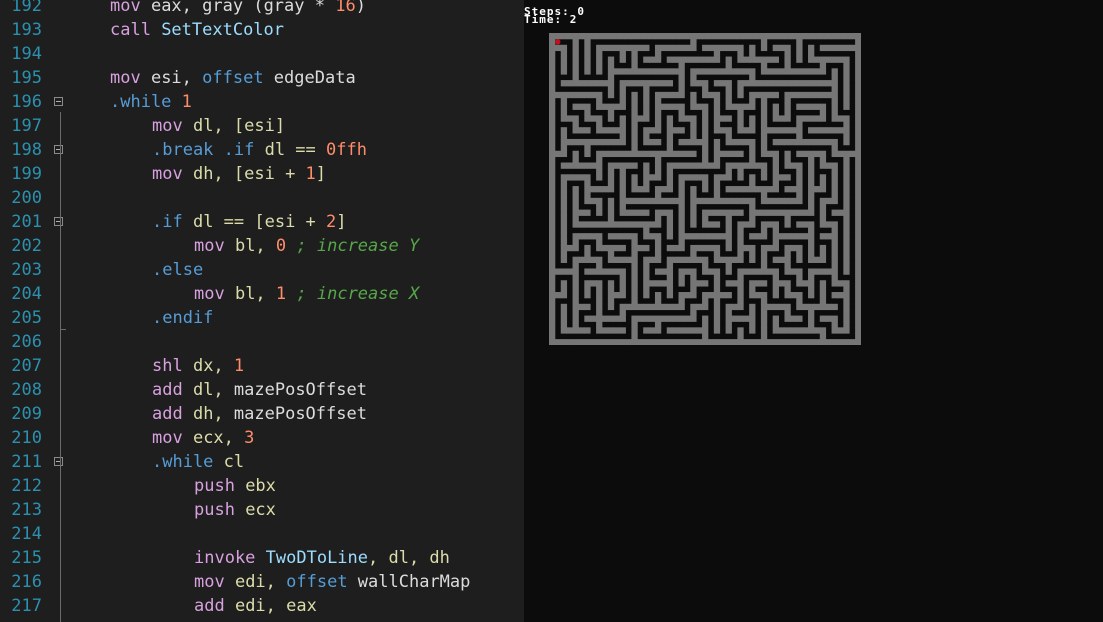 The height and width of the screenshot is (622, 1103). What do you see at coordinates (262, 366) in the screenshot?
I see `code-line: 207 shl dx, 1` at bounding box center [262, 366].